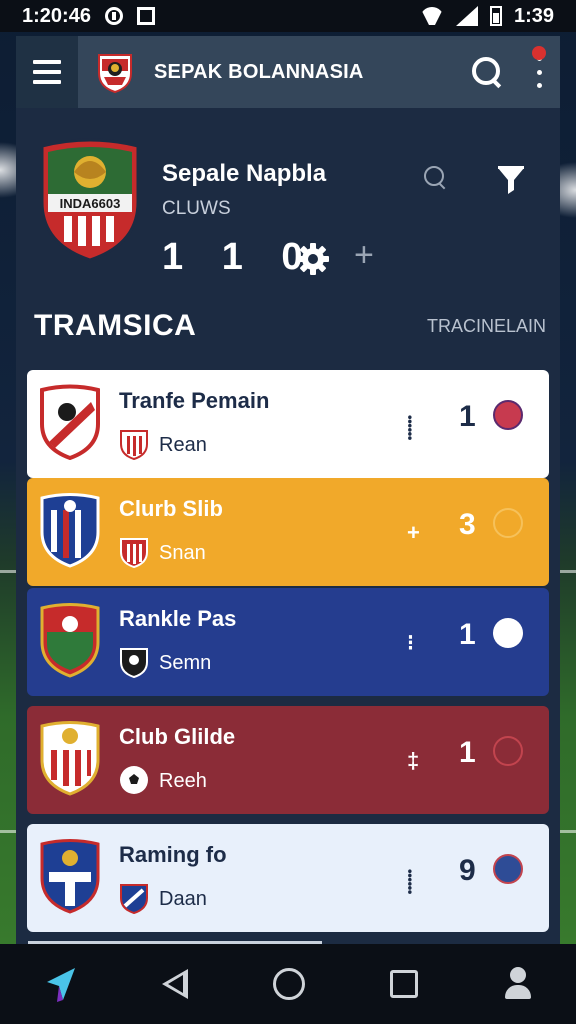 The width and height of the screenshot is (576, 1024). Describe the element at coordinates (288, 760) in the screenshot. I see `list-item: Club Glilde Reeh ‡ 1` at that location.